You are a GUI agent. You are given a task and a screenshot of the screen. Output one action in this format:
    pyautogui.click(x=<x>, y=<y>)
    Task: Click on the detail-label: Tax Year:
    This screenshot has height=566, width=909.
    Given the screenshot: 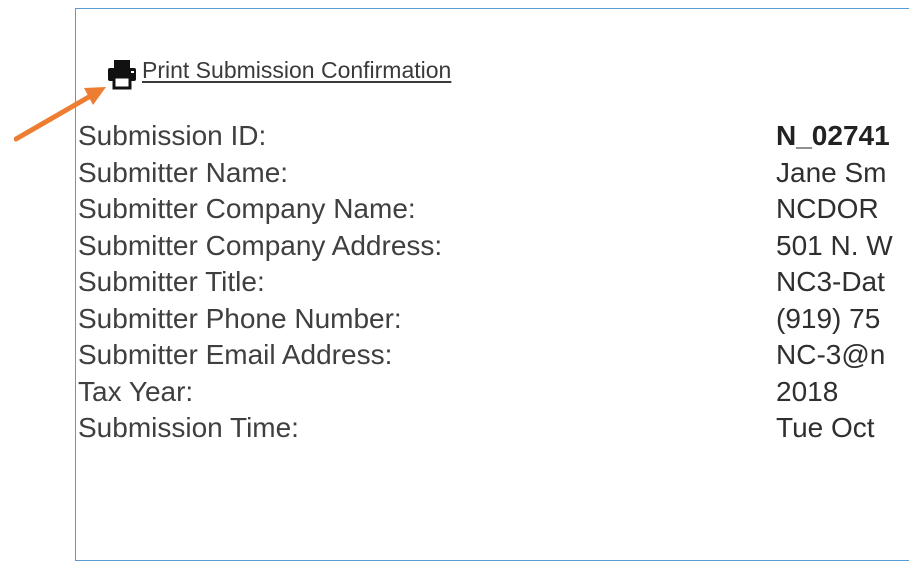 What is the action you would take?
    pyautogui.click(x=136, y=391)
    